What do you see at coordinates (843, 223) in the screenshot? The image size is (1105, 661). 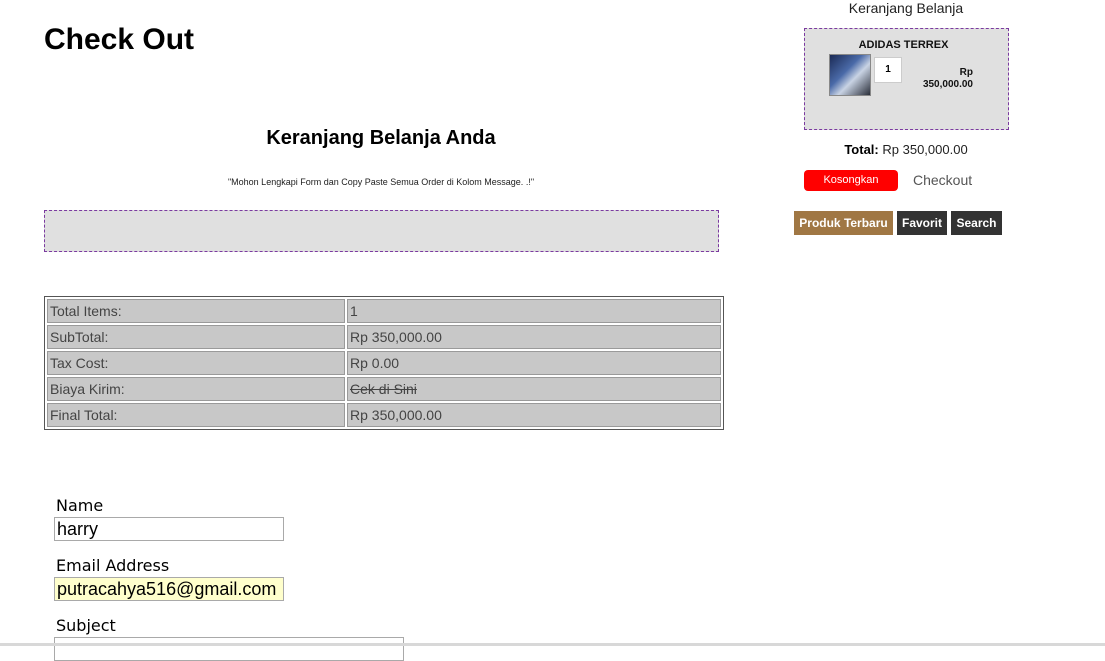 I see `nav-button-produk-terbaru: Produk Terbaru` at bounding box center [843, 223].